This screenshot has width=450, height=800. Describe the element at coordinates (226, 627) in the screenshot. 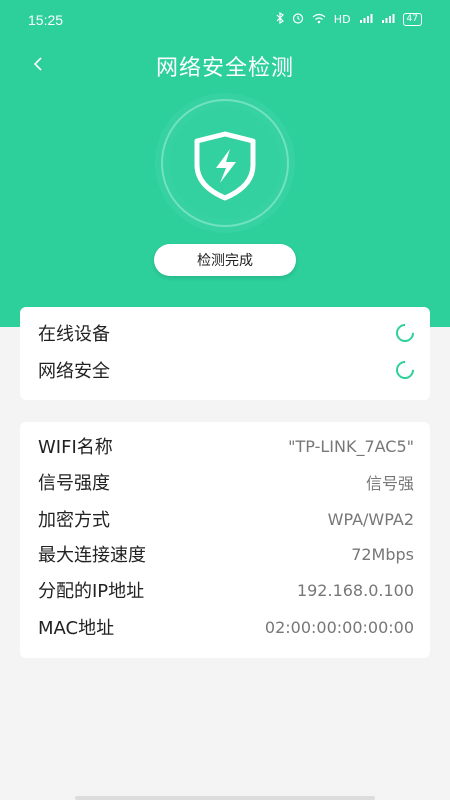

I see `info-row: MAC地址 02:00:00:00:00:00` at that location.